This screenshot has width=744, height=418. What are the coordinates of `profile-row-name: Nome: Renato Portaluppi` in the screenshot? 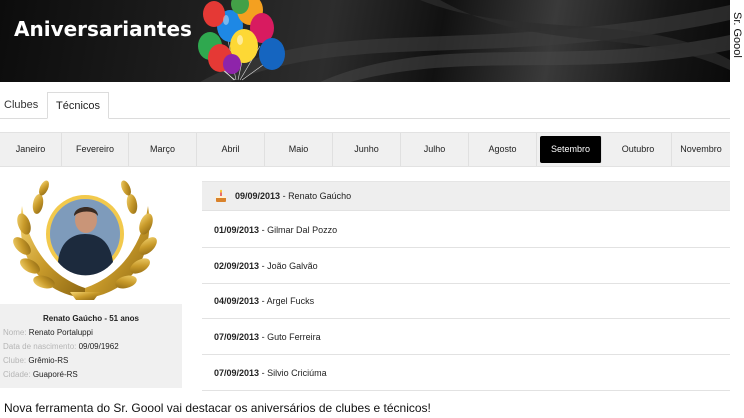 It's located at (48, 332).